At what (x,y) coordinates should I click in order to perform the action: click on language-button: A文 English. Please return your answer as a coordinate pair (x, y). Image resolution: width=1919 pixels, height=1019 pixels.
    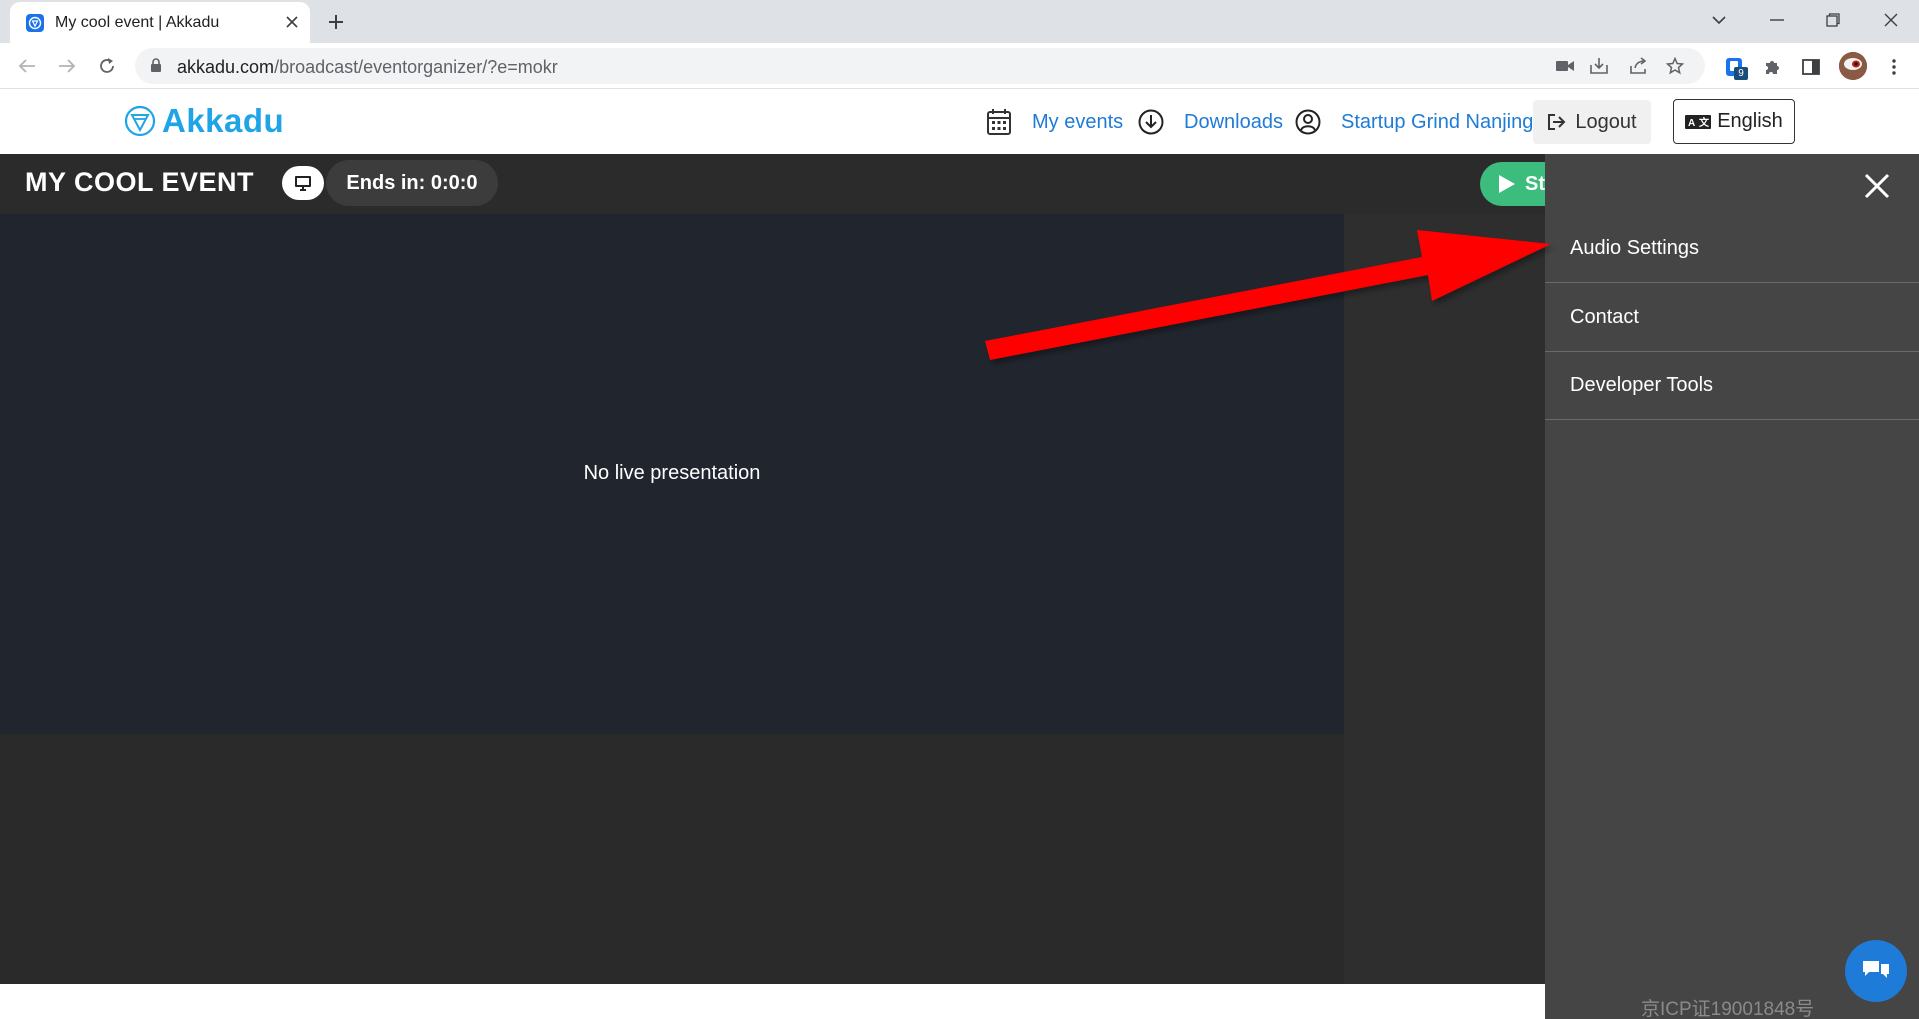
    Looking at the image, I should click on (1734, 121).